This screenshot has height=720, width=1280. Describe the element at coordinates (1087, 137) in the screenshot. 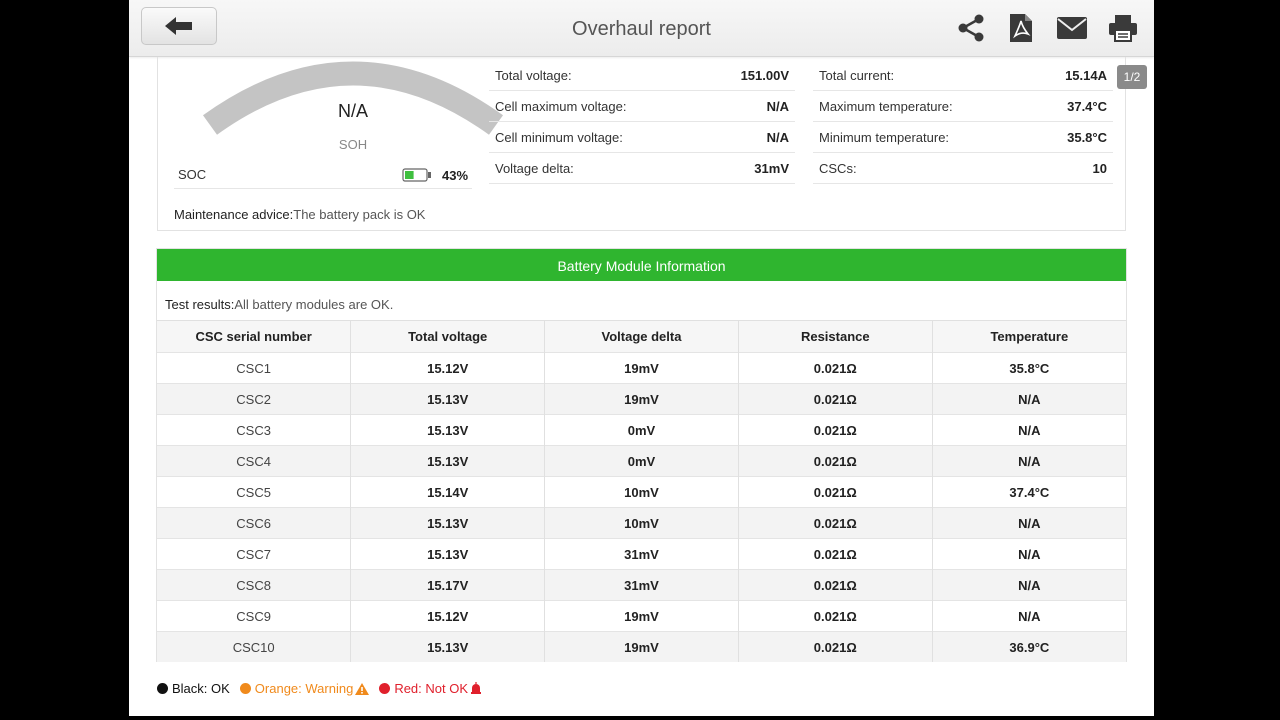

I see `stat-value: 35.8°C` at that location.